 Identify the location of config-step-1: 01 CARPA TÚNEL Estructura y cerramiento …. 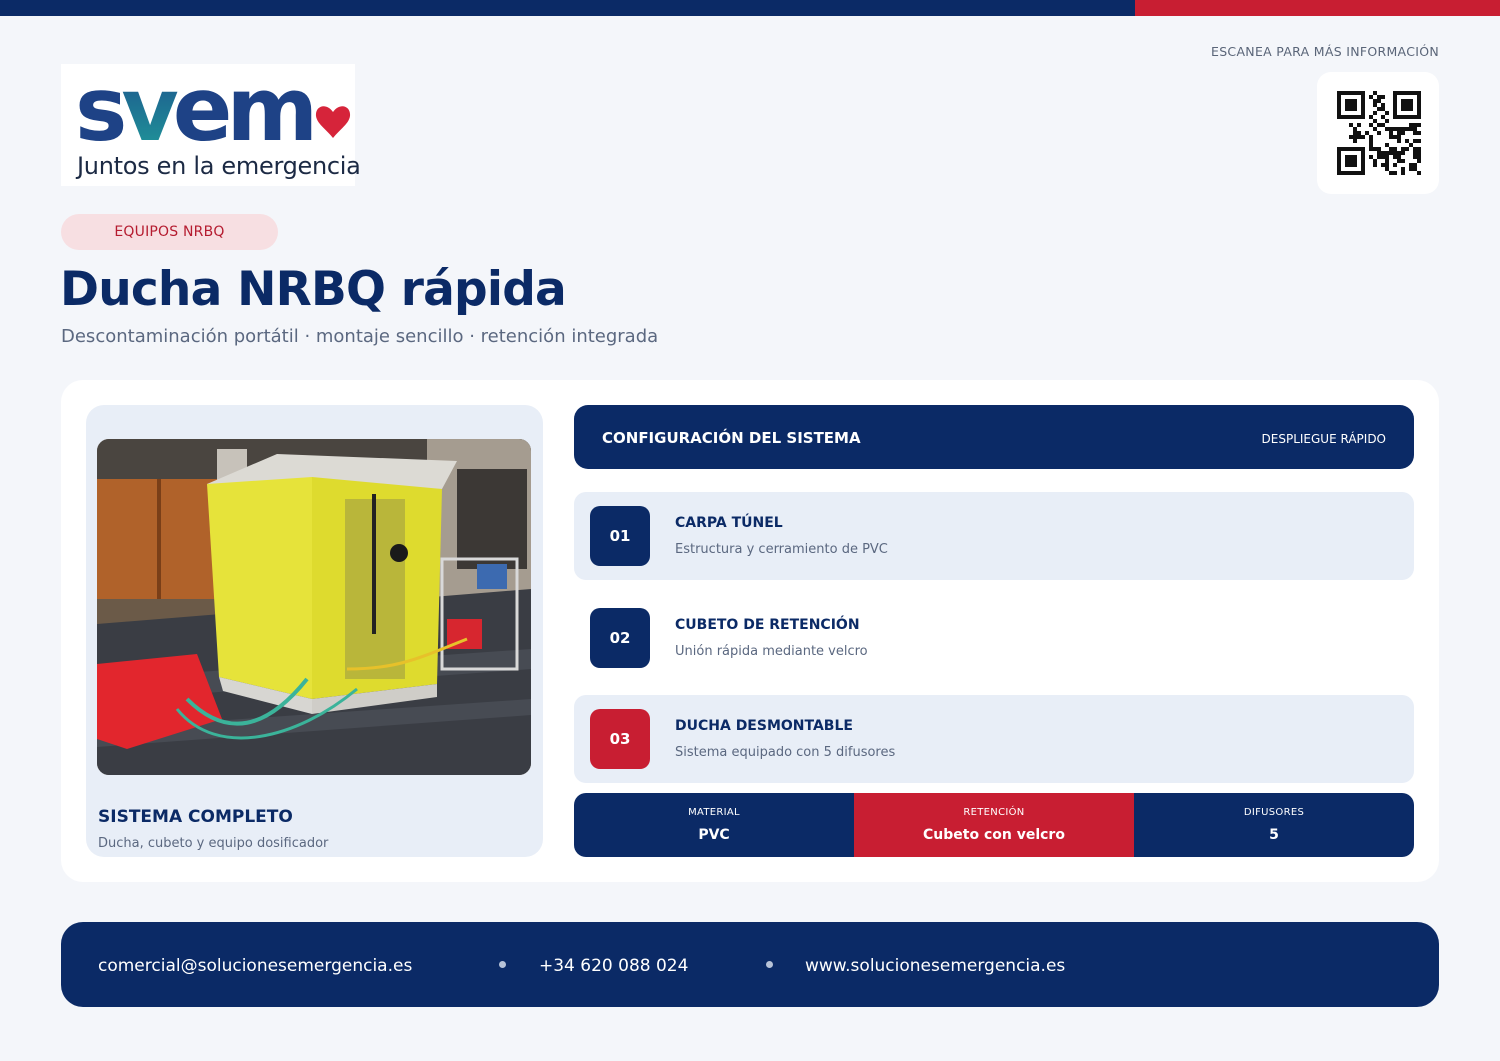
(994, 536).